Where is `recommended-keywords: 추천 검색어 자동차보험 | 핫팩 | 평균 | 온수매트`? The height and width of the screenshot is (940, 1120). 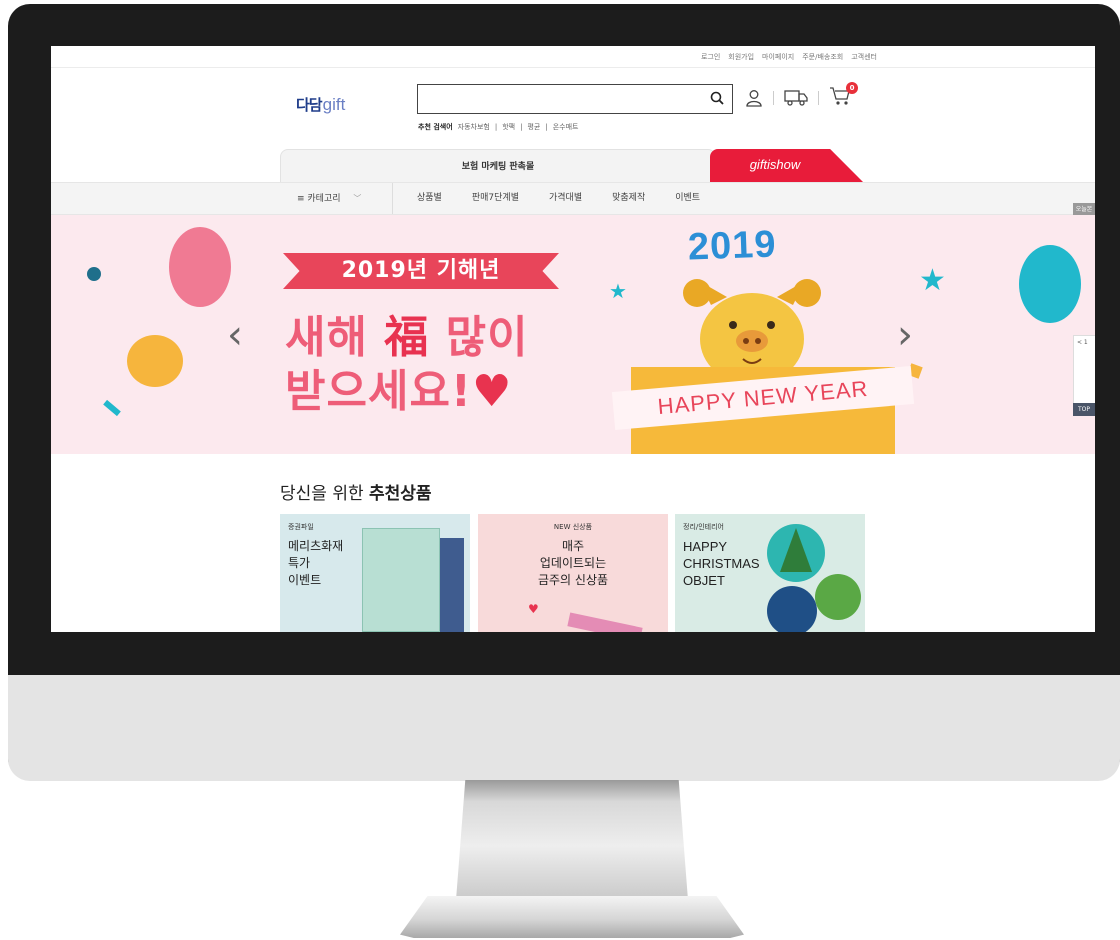
recommended-keywords: 추천 검색어 자동차보험 | 핫팩 | 평균 | 온수매트 is located at coordinates (498, 127).